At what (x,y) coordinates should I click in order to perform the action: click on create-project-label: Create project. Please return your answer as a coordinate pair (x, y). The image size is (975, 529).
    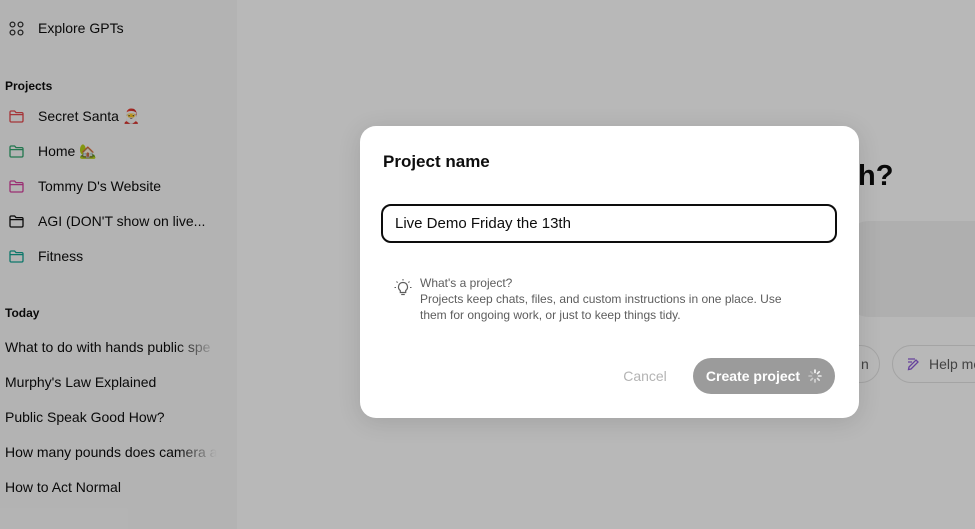
    Looking at the image, I should click on (753, 376).